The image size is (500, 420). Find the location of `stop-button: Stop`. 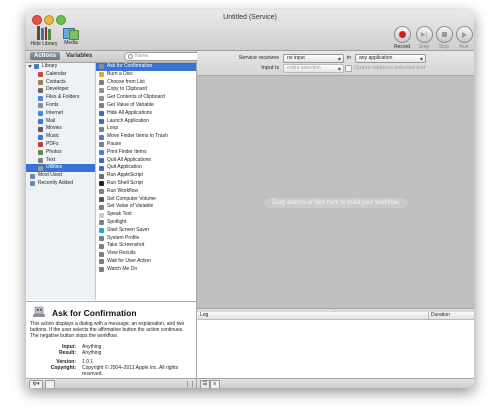

stop-button: Stop is located at coordinates (444, 38).